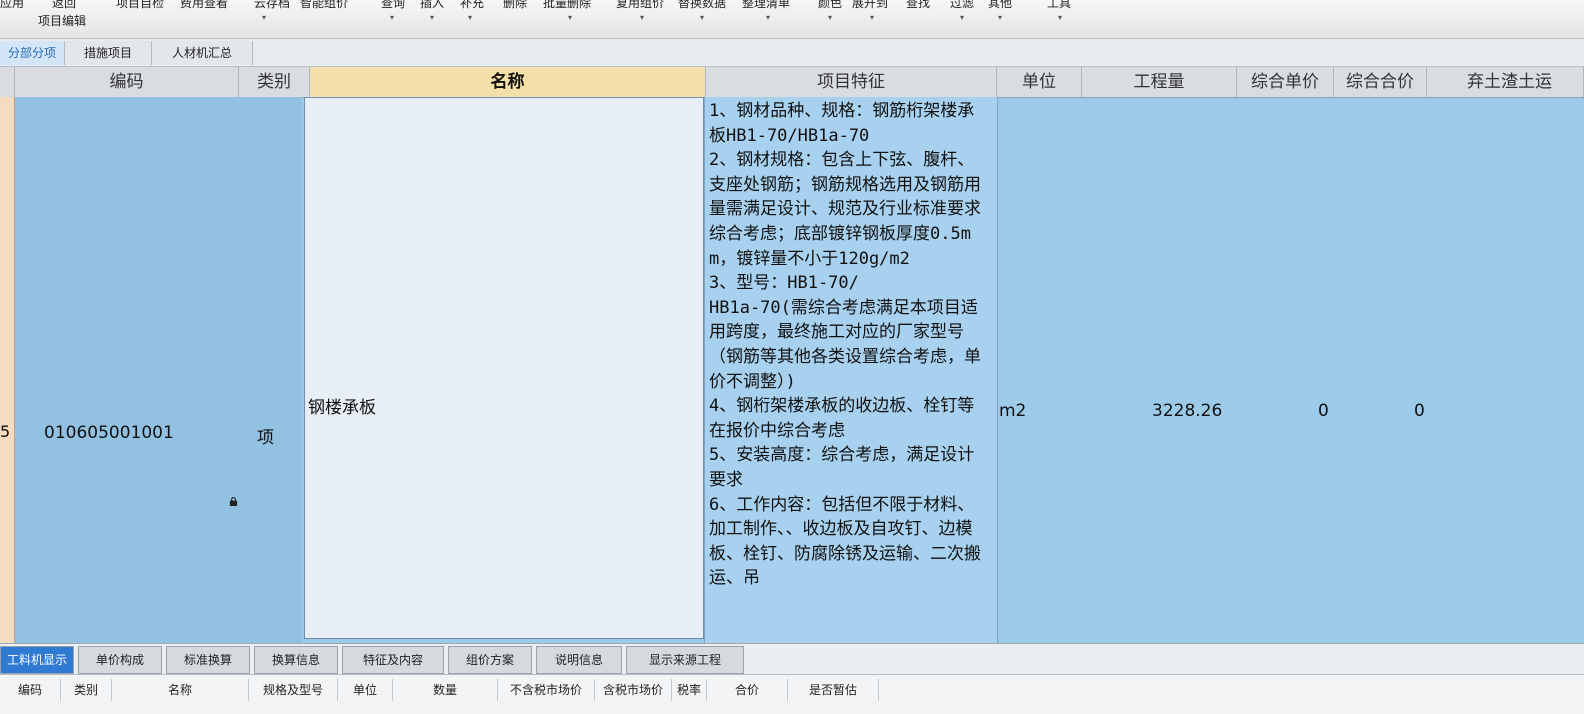  What do you see at coordinates (792, 53) in the screenshot?
I see `view-tab-bar: 分部分项 措施项目 人材机汇总` at bounding box center [792, 53].